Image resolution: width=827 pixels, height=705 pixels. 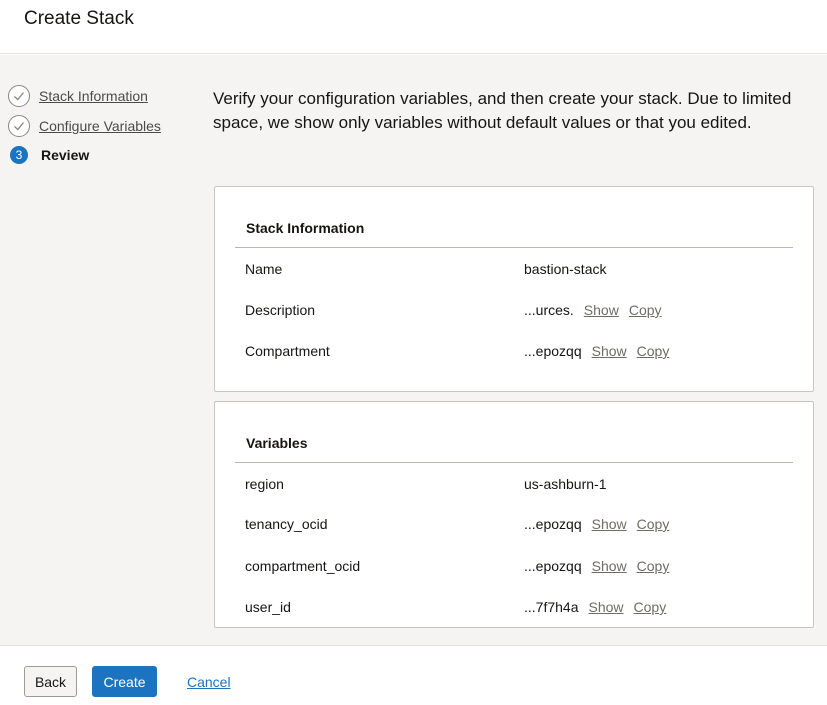 I want to click on table-row: region us-ashburn-1, so click(x=515, y=486).